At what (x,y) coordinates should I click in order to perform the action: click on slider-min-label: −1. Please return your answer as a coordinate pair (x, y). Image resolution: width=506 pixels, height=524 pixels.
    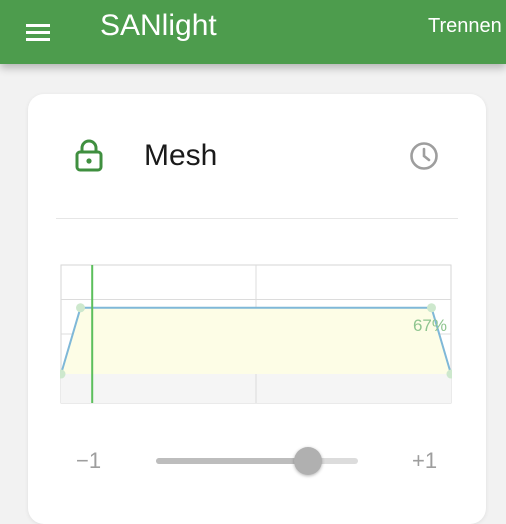
    Looking at the image, I should click on (89, 460).